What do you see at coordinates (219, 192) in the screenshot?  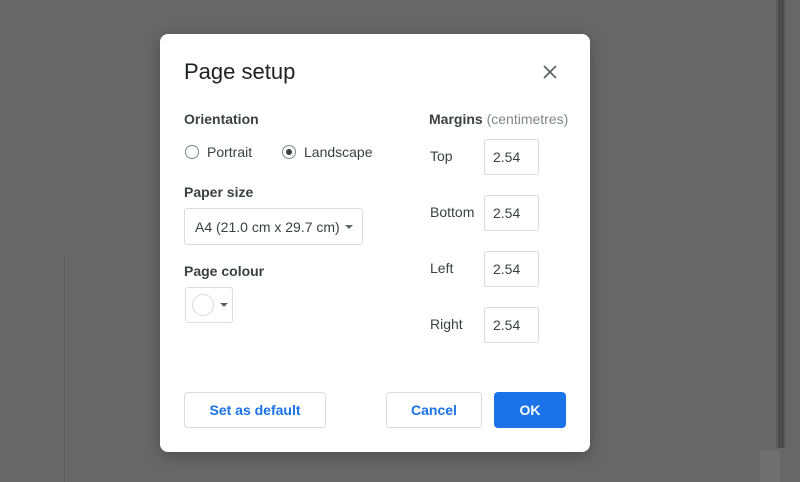 I see `paper-size-label: Paper size` at bounding box center [219, 192].